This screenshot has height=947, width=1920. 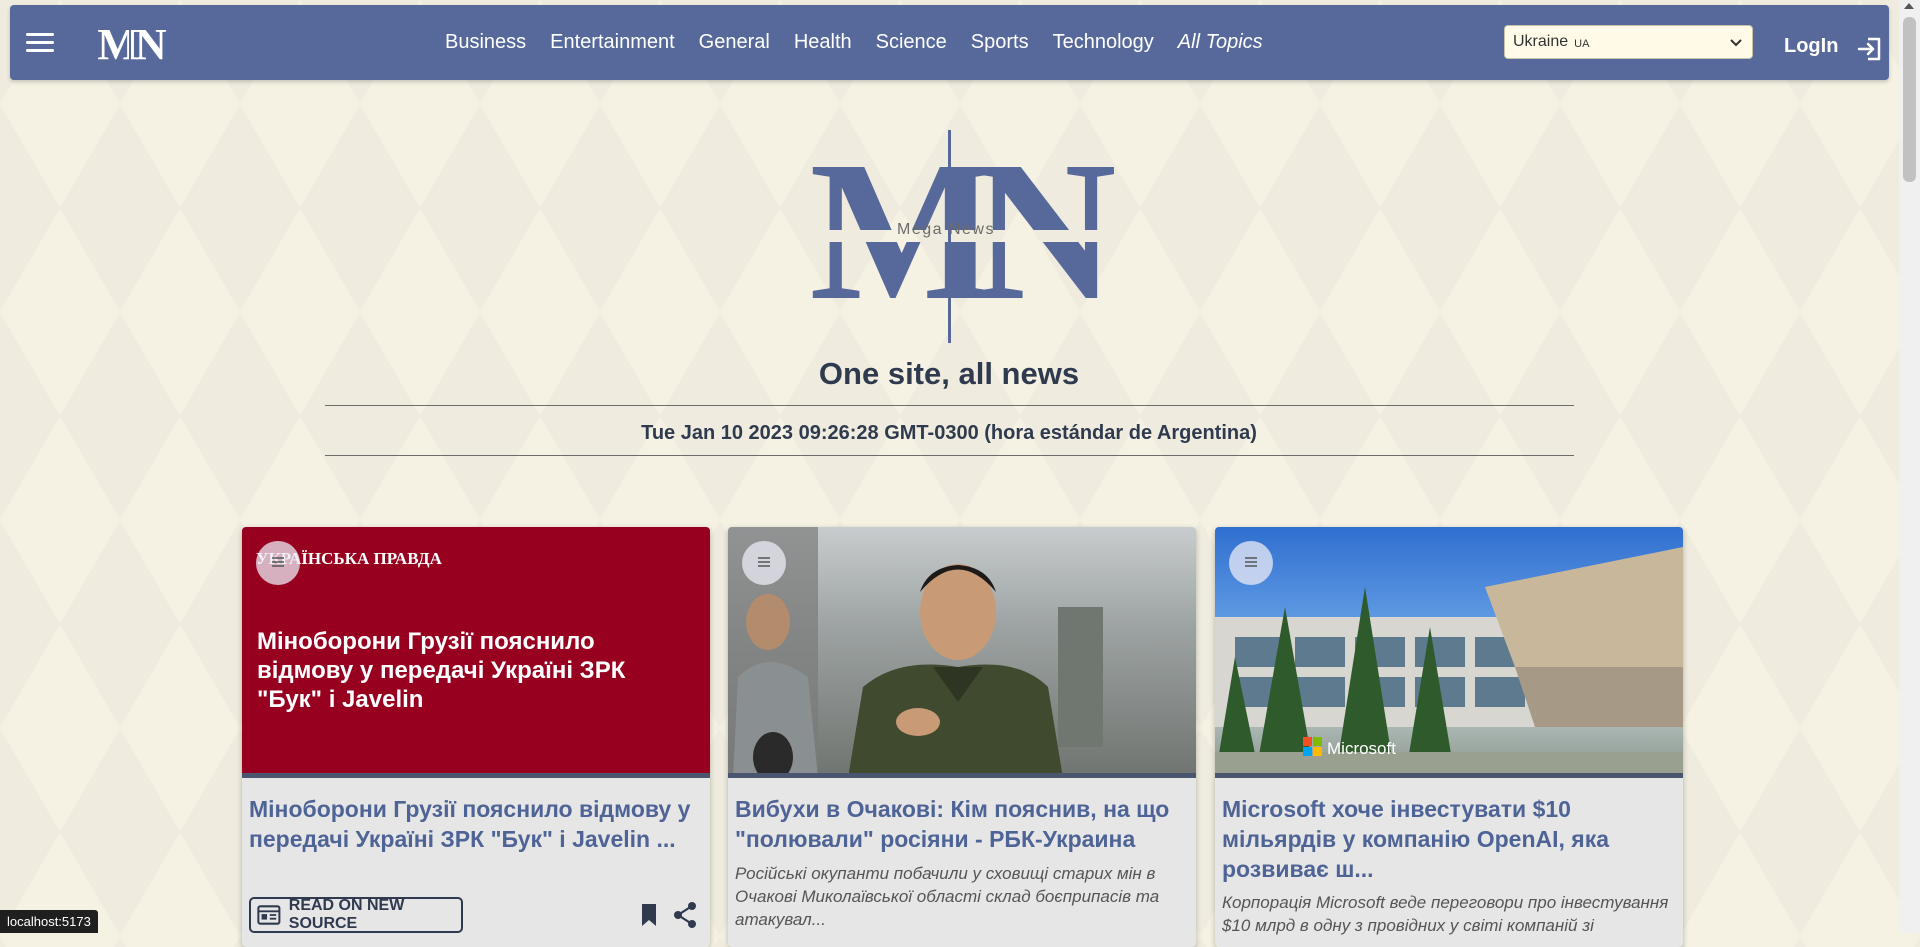 I want to click on country-select-value: Ukraine, so click(x=1541, y=41).